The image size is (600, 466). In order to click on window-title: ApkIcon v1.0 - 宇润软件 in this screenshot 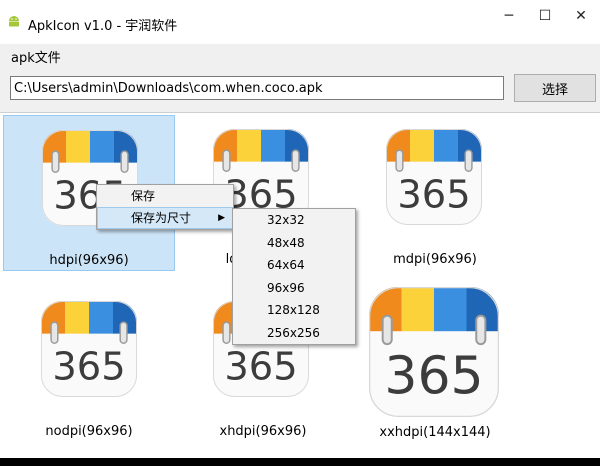, I will do `click(103, 26)`.